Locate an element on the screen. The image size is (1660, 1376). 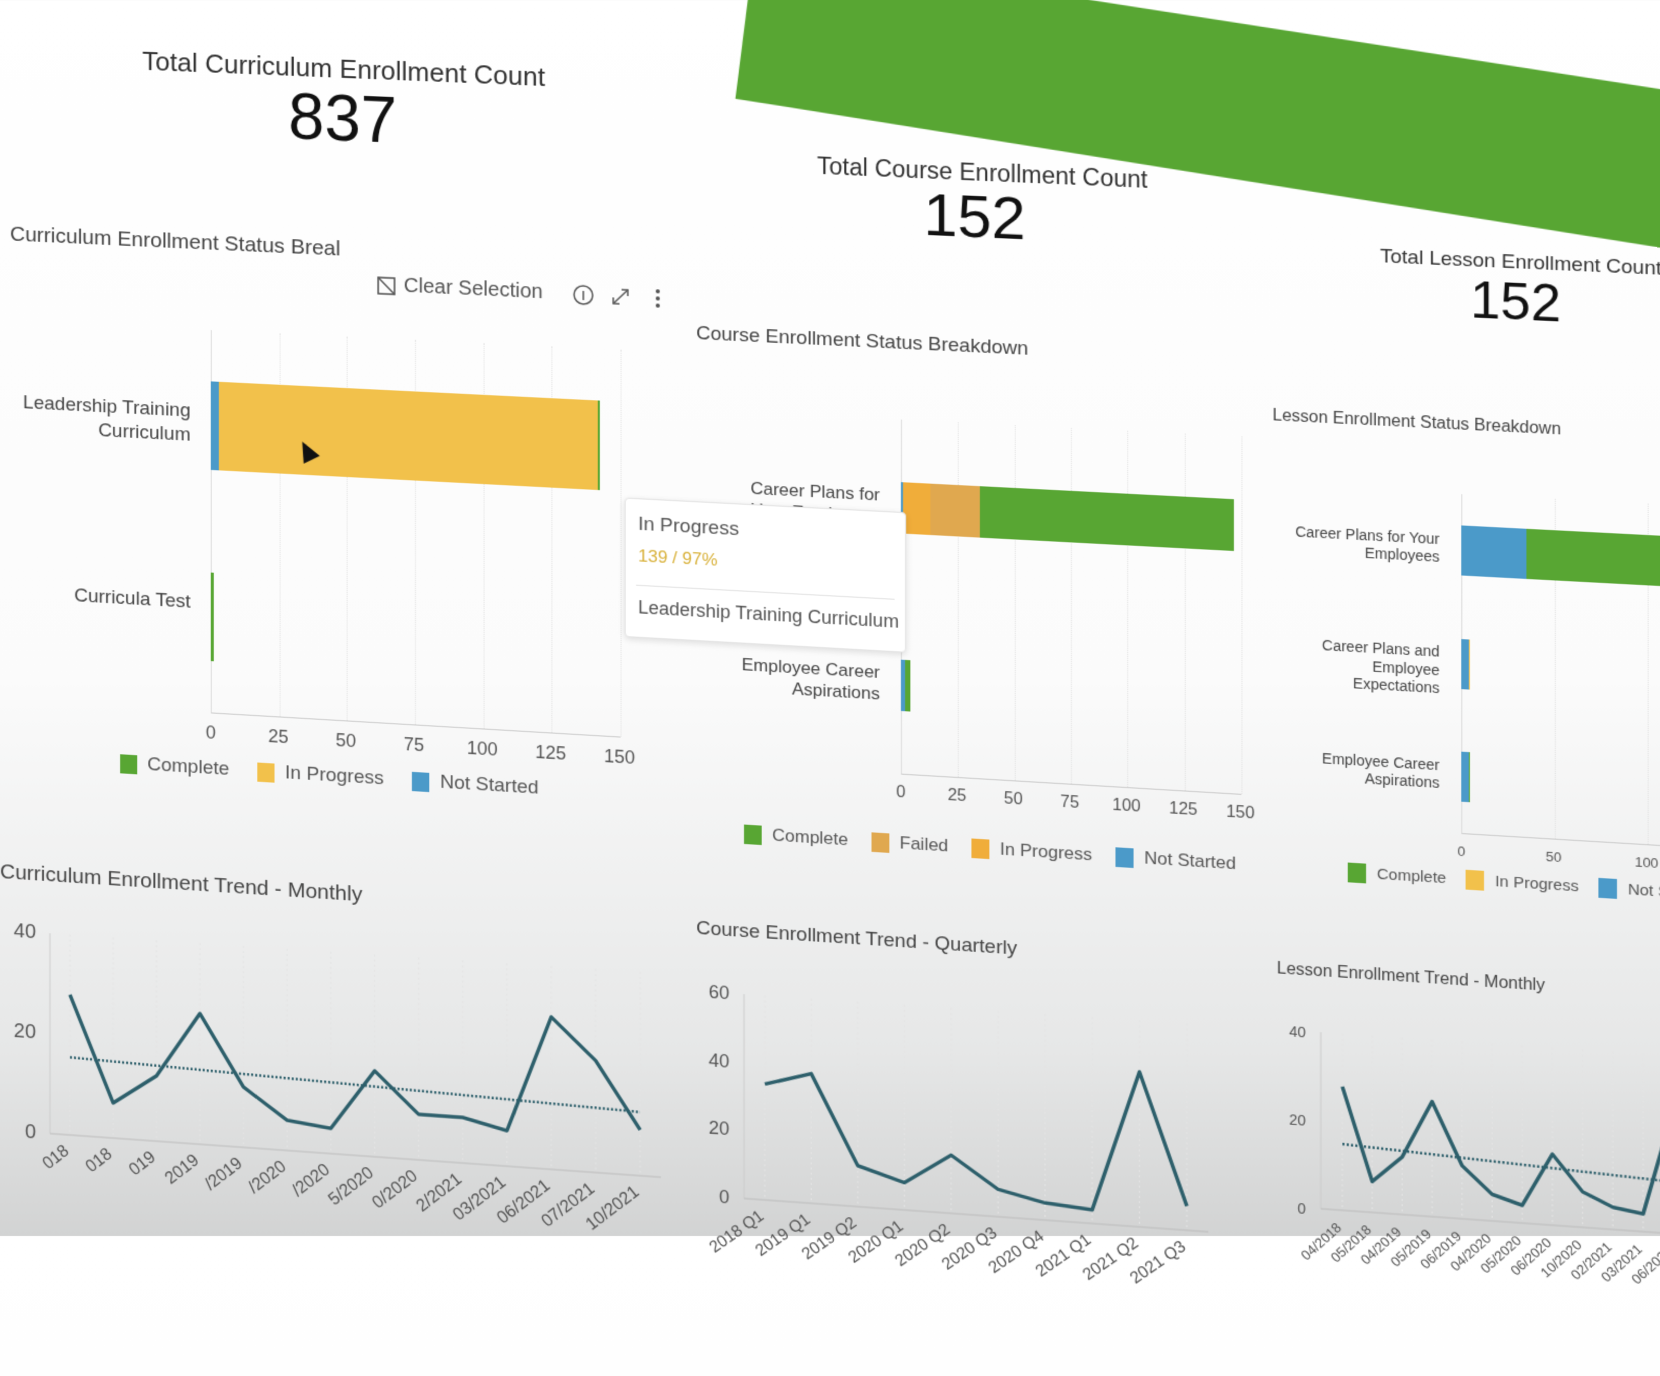
clear-selection-button: Clear Selection is located at coordinates (459, 288).